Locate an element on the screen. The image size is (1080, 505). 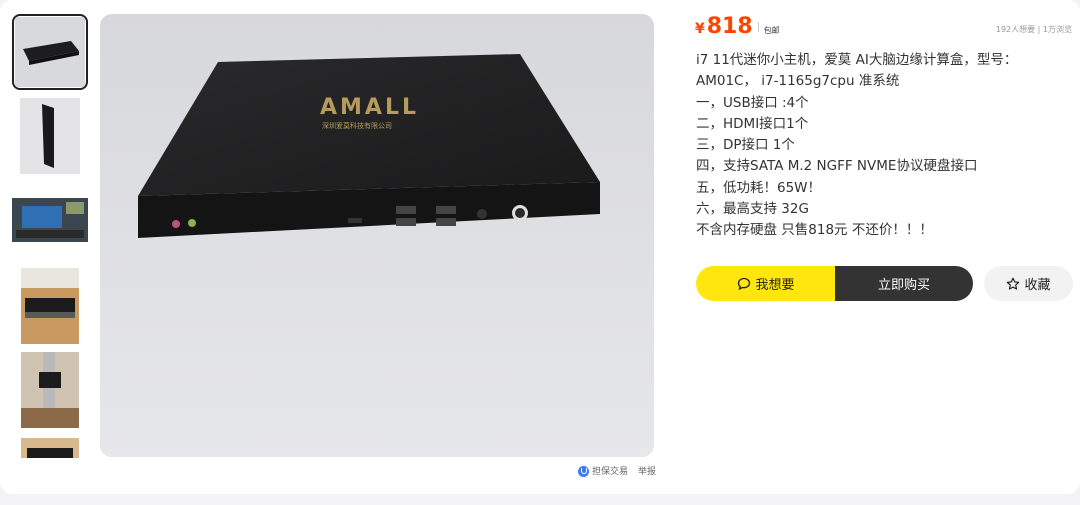
currency-symbol: ¥ is located at coordinates (700, 29).